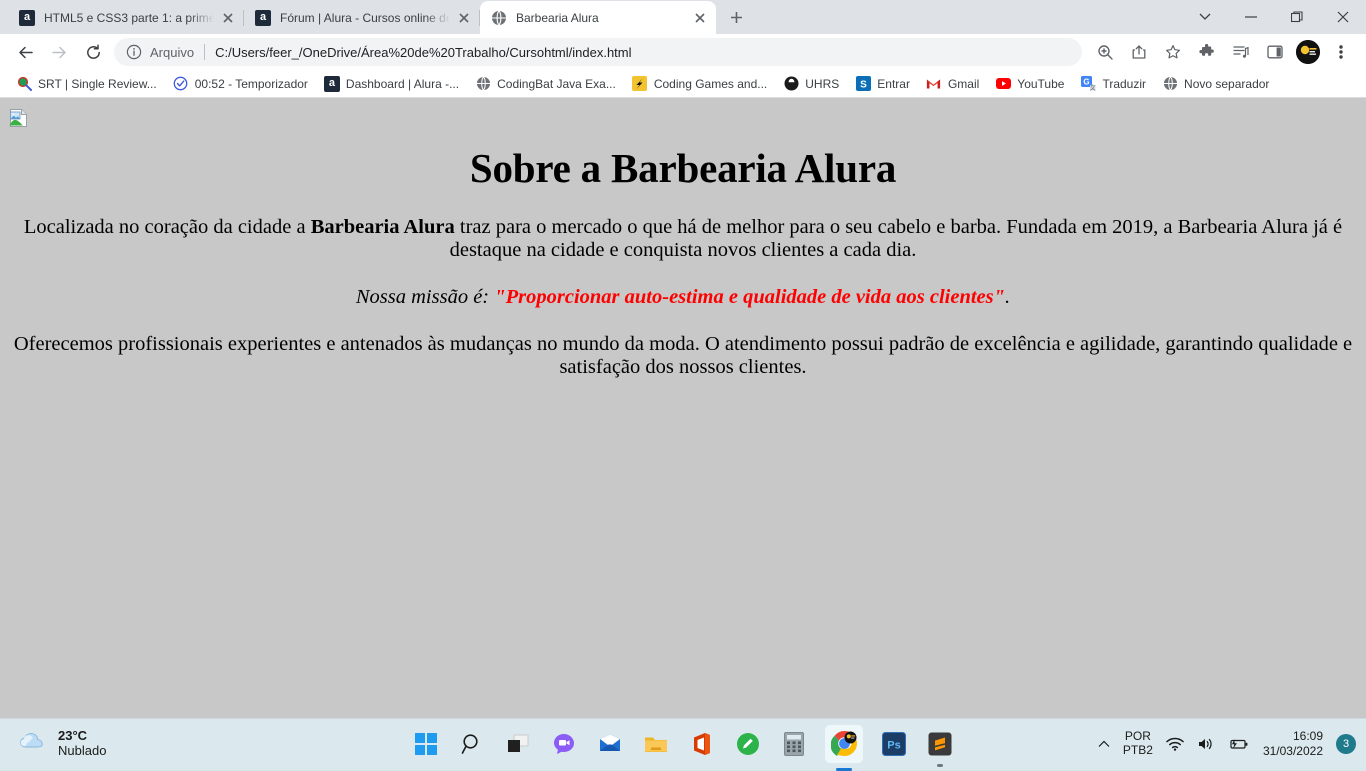 This screenshot has width=1366, height=771. I want to click on windows-start-icon, so click(426, 744).